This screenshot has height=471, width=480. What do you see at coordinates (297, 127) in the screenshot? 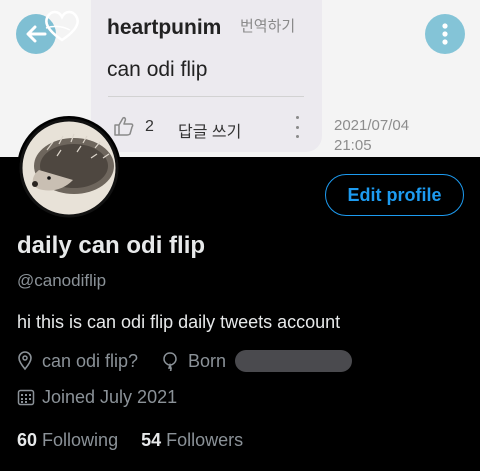
I see `comment-more-icon` at bounding box center [297, 127].